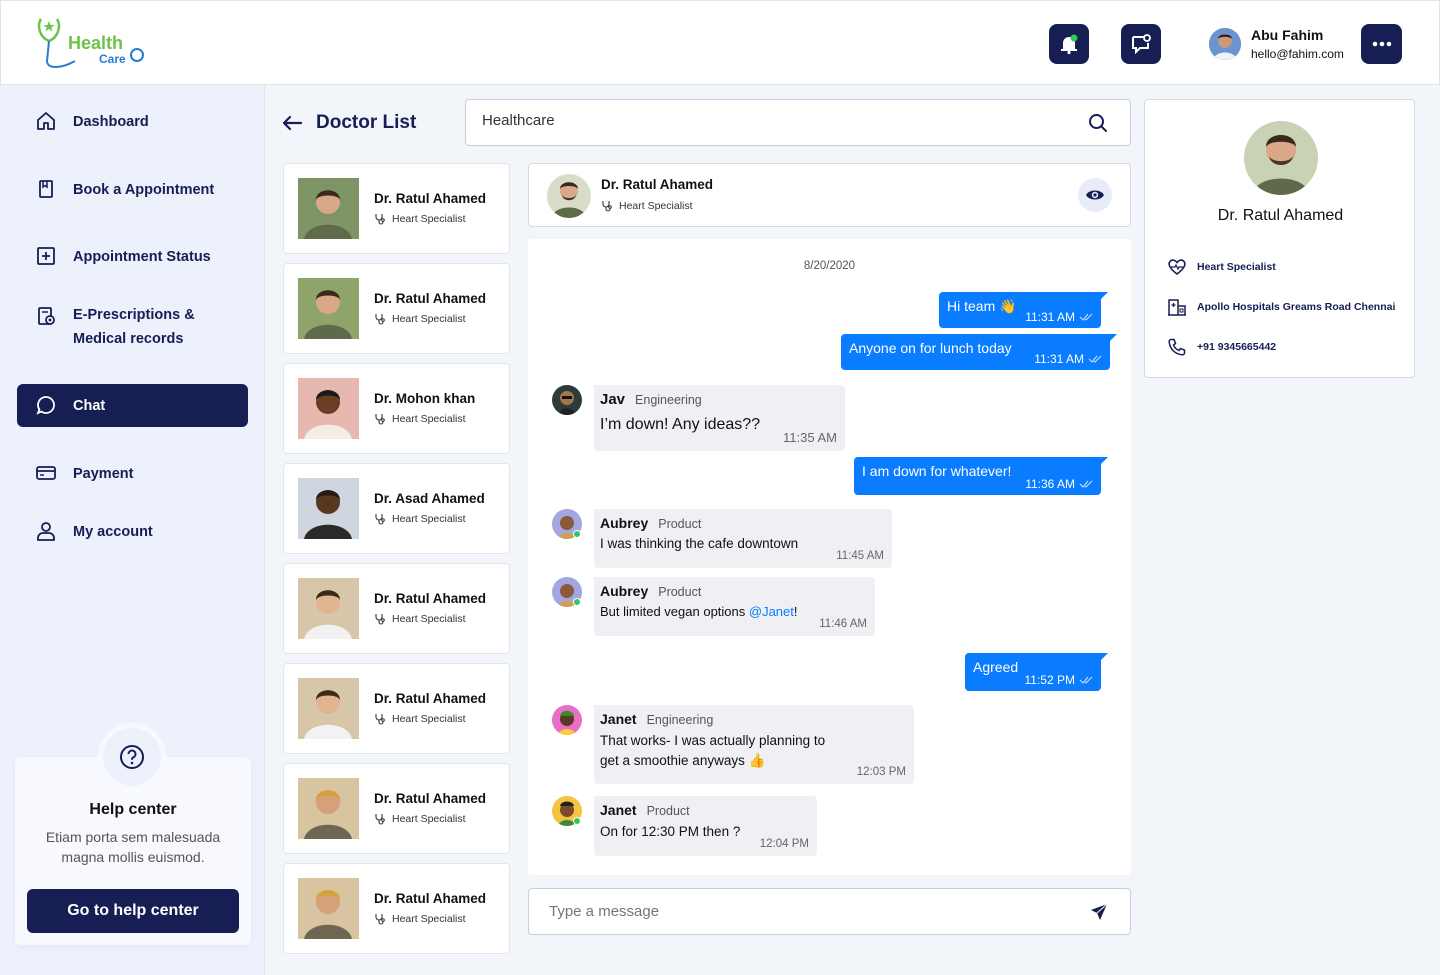  What do you see at coordinates (1225, 44) in the screenshot?
I see `user-avatar` at bounding box center [1225, 44].